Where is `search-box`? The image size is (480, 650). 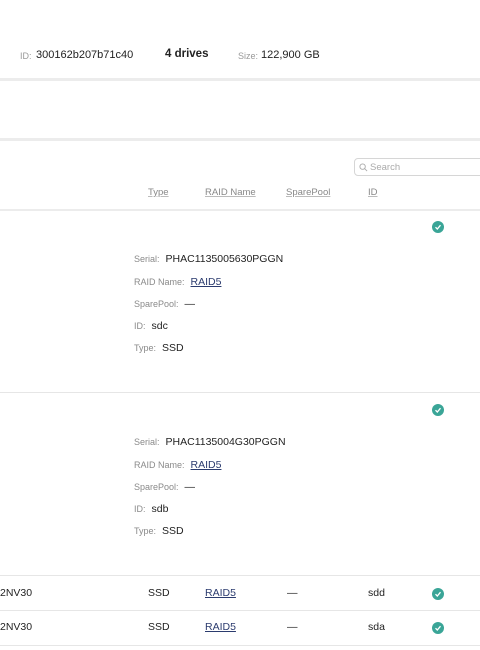 search-box is located at coordinates (417, 167).